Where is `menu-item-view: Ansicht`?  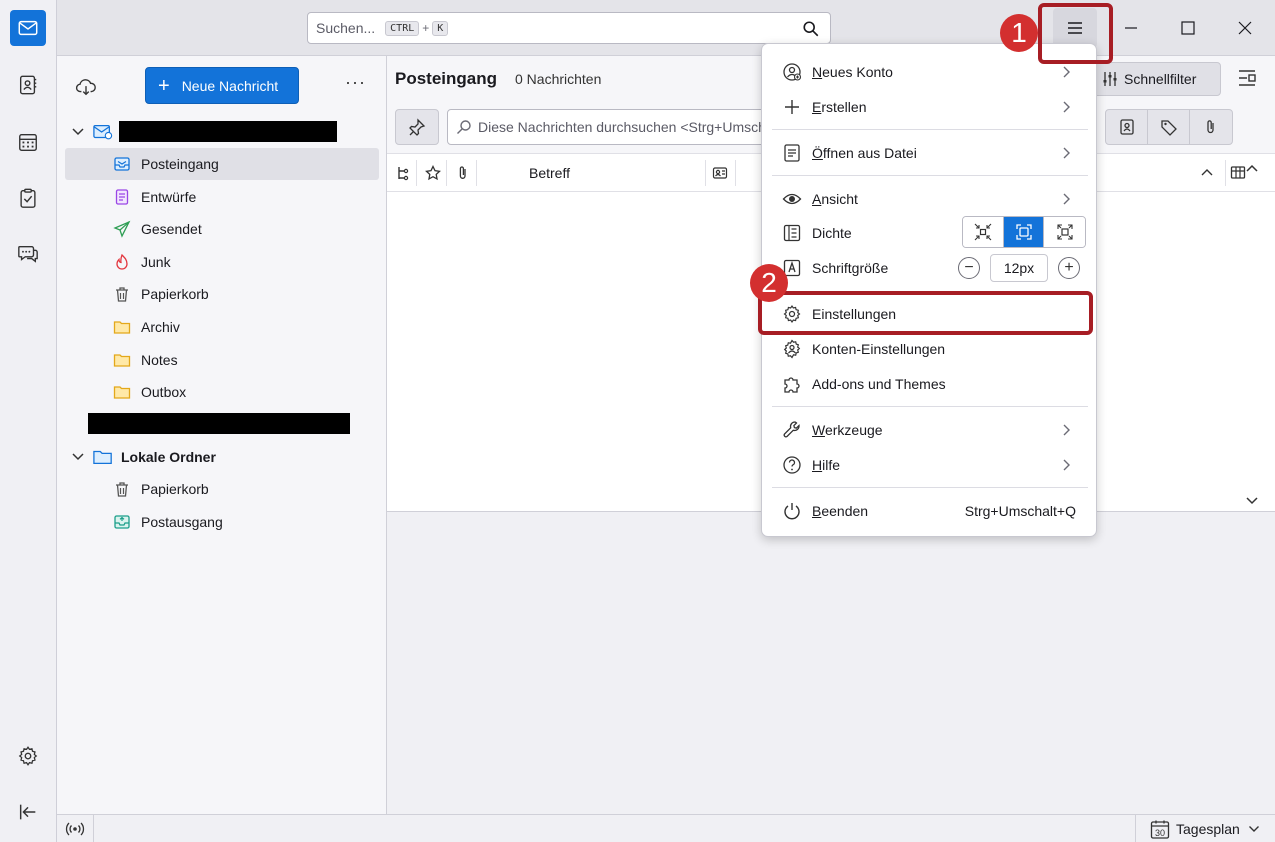
menu-item-view: Ansicht is located at coordinates (929, 199).